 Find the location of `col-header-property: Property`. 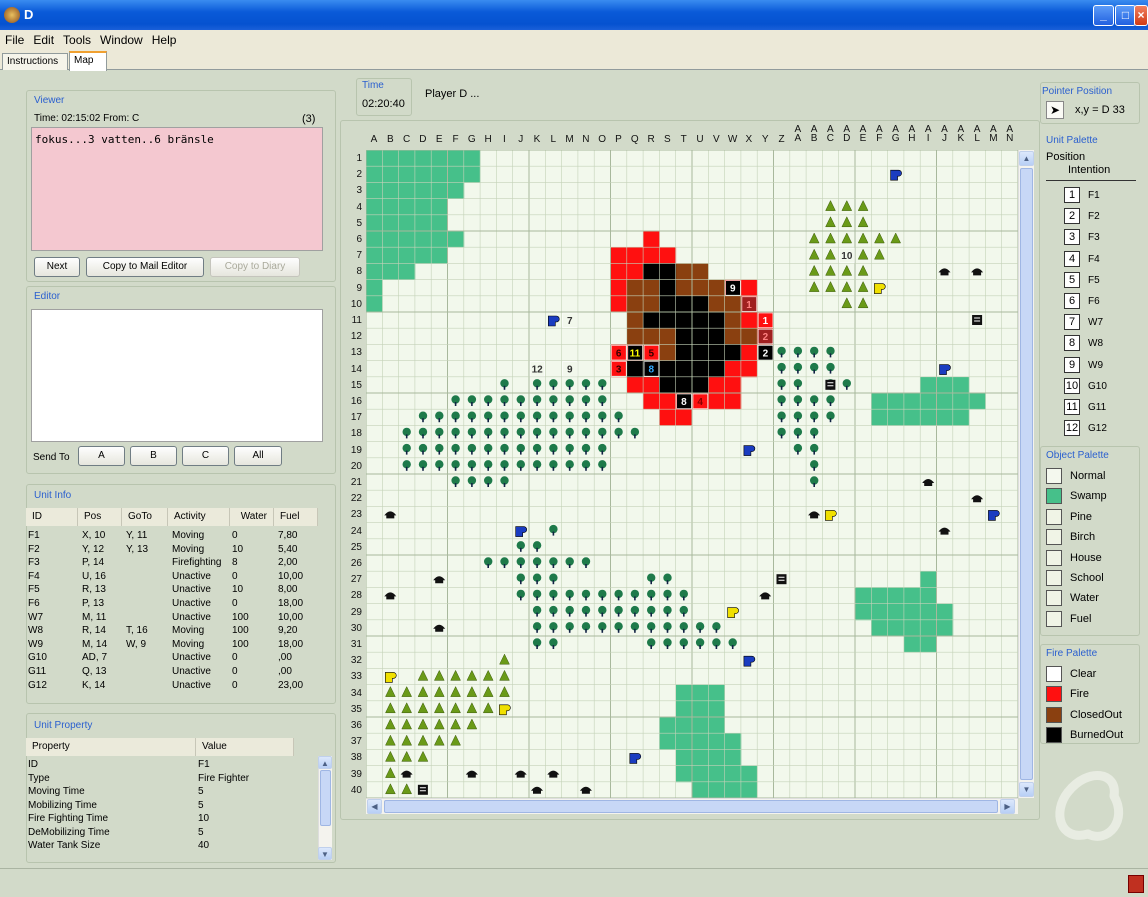

col-header-property: Property is located at coordinates (111, 747).